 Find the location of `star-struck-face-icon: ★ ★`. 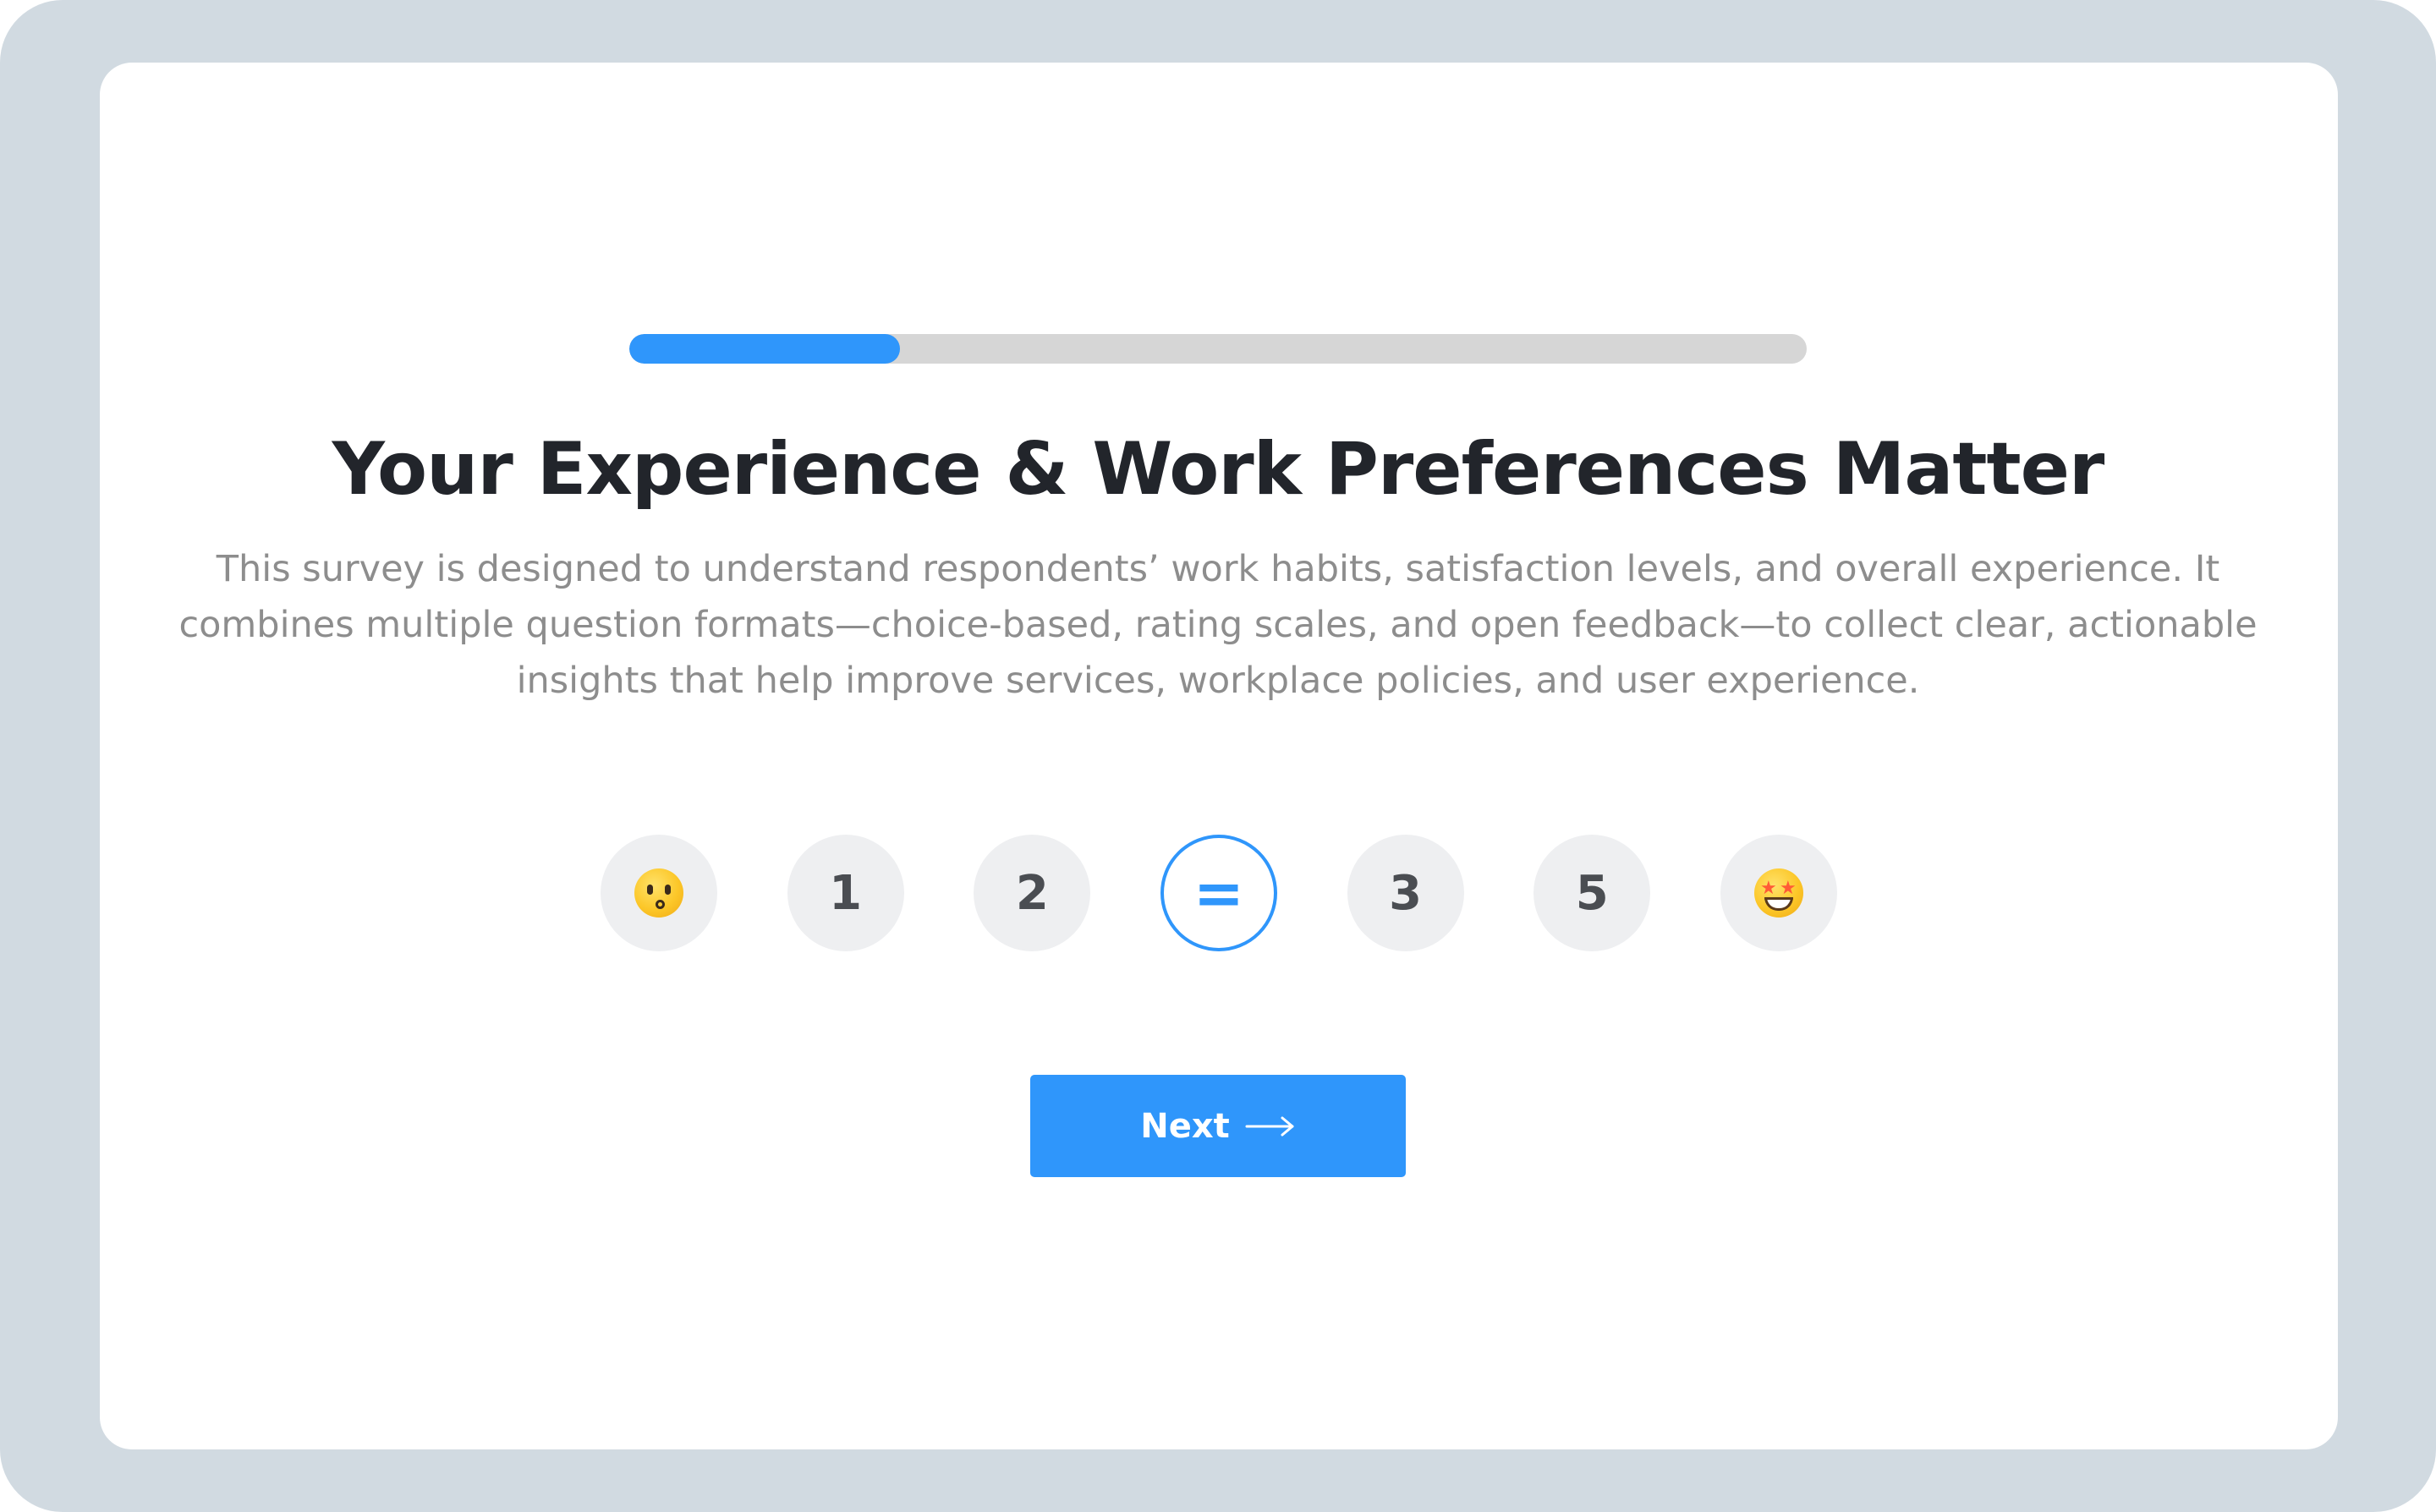

star-struck-face-icon: ★ ★ is located at coordinates (1778, 893).